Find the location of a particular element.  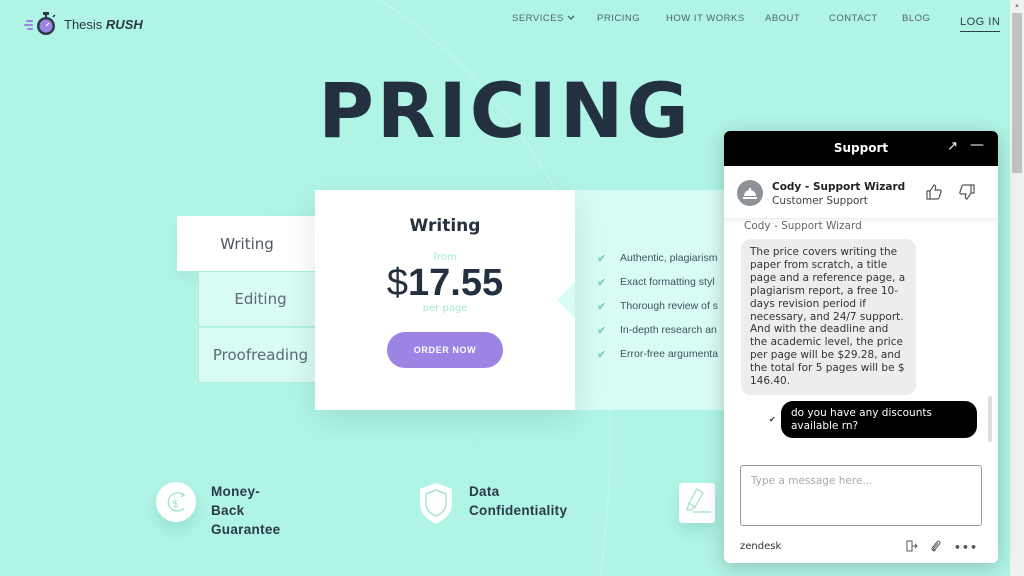

chat-message-input is located at coordinates (861, 495).